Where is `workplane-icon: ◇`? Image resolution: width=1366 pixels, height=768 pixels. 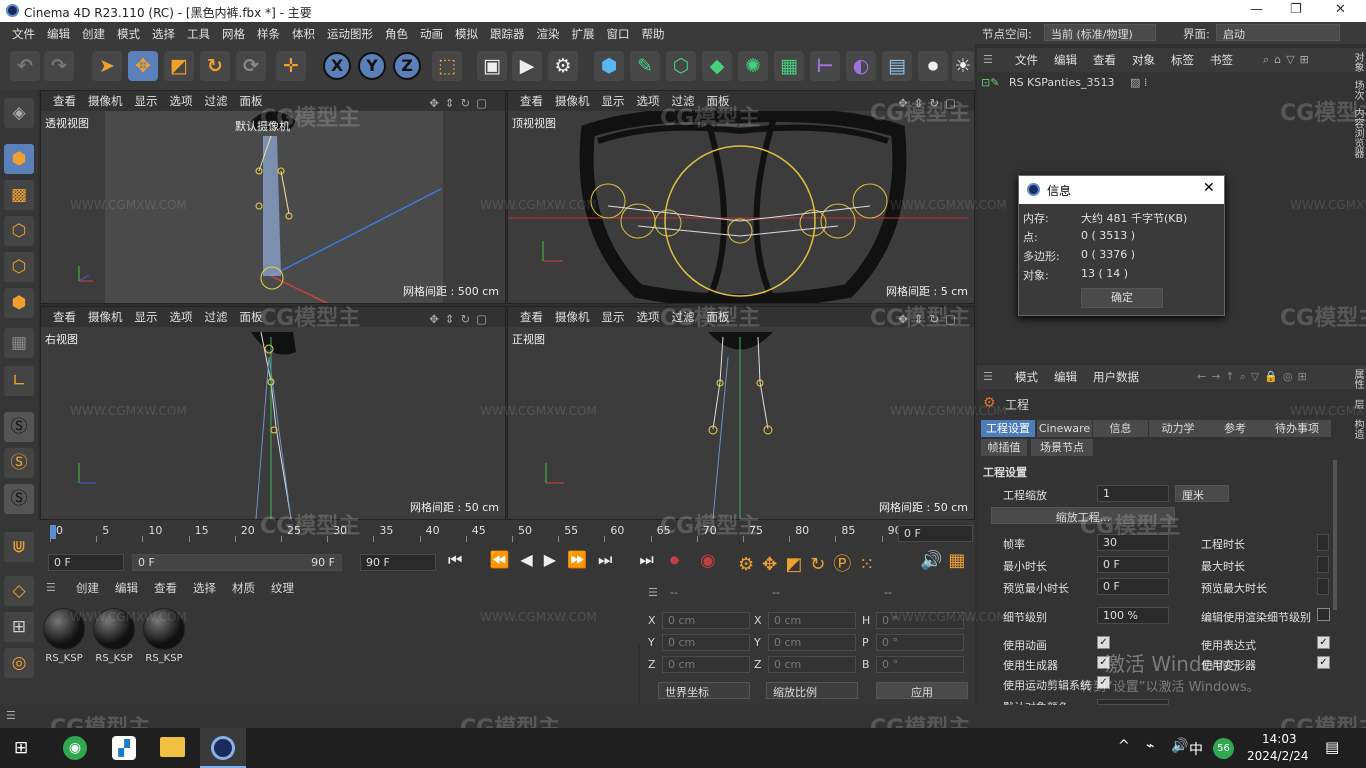 workplane-icon: ◇ is located at coordinates (19, 591).